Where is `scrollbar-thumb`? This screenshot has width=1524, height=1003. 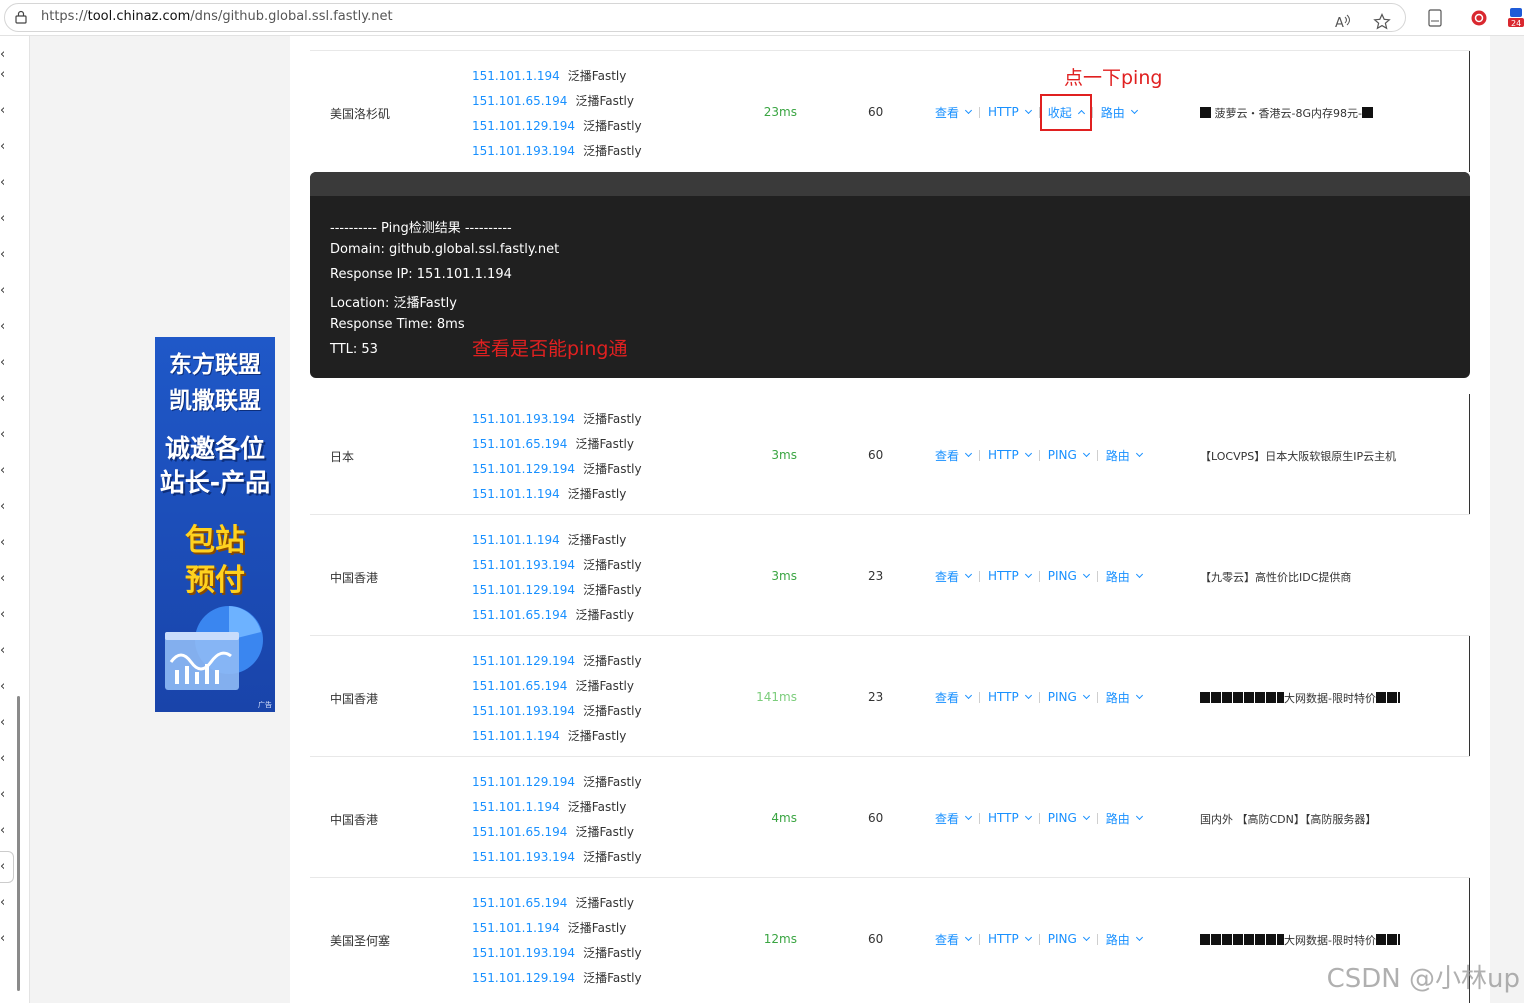 scrollbar-thumb is located at coordinates (18, 843).